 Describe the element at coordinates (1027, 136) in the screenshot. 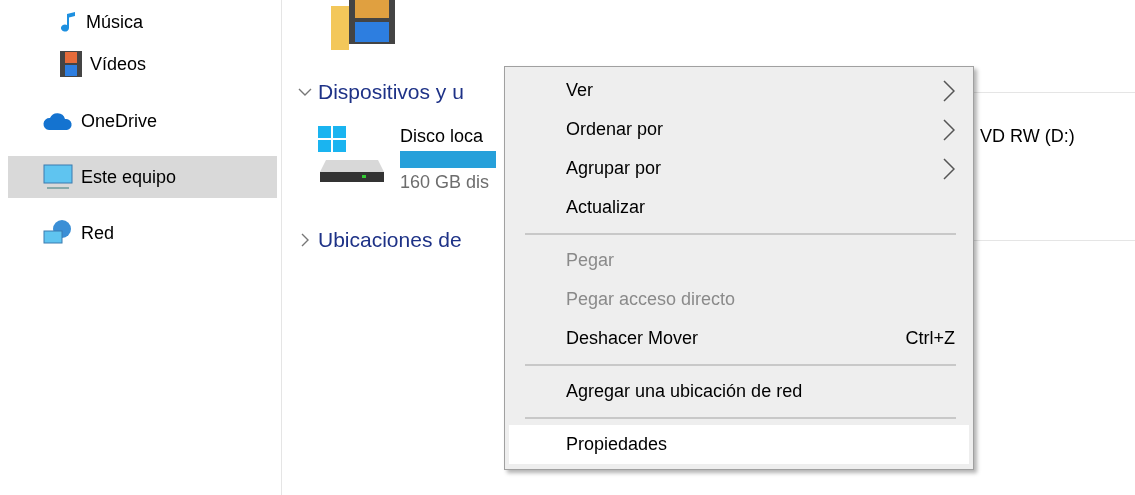

I see `drive-name: VD RW (D:)` at that location.